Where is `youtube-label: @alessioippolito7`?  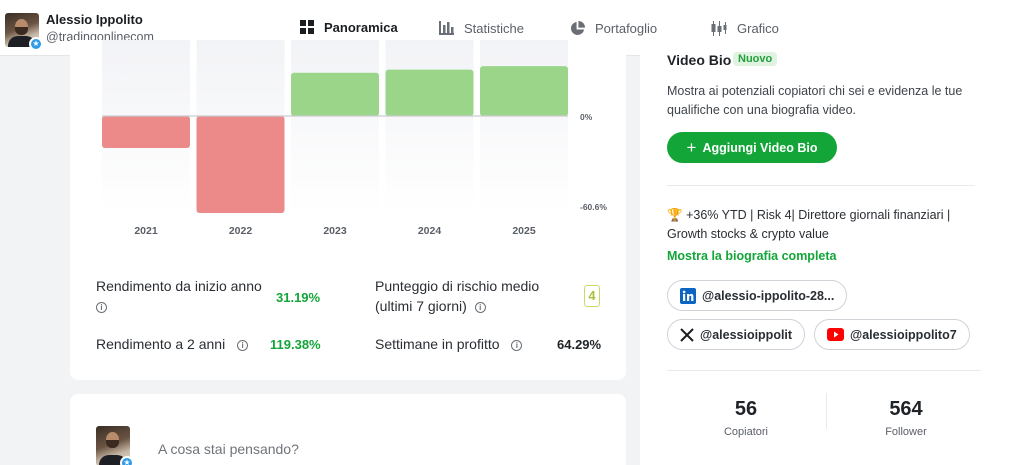
youtube-label: @alessioippolito7 is located at coordinates (903, 334).